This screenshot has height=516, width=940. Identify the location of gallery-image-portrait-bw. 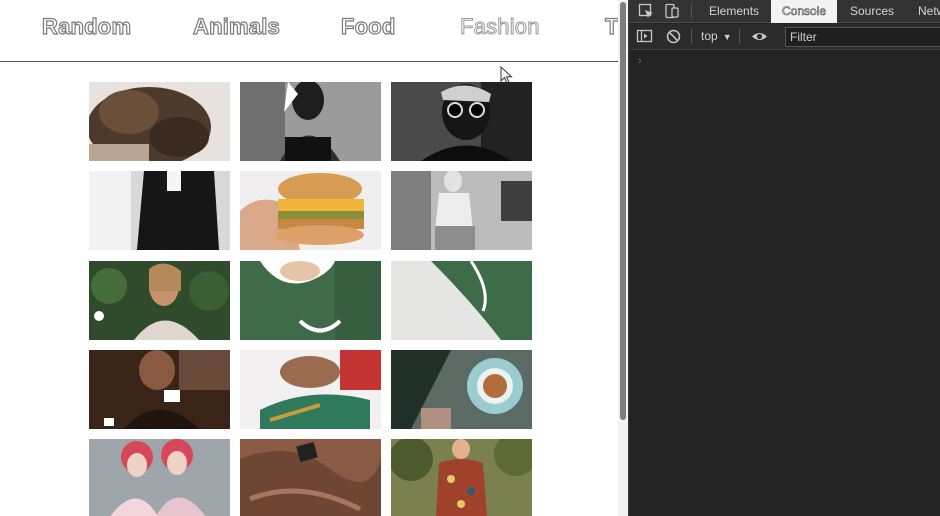
(310, 121).